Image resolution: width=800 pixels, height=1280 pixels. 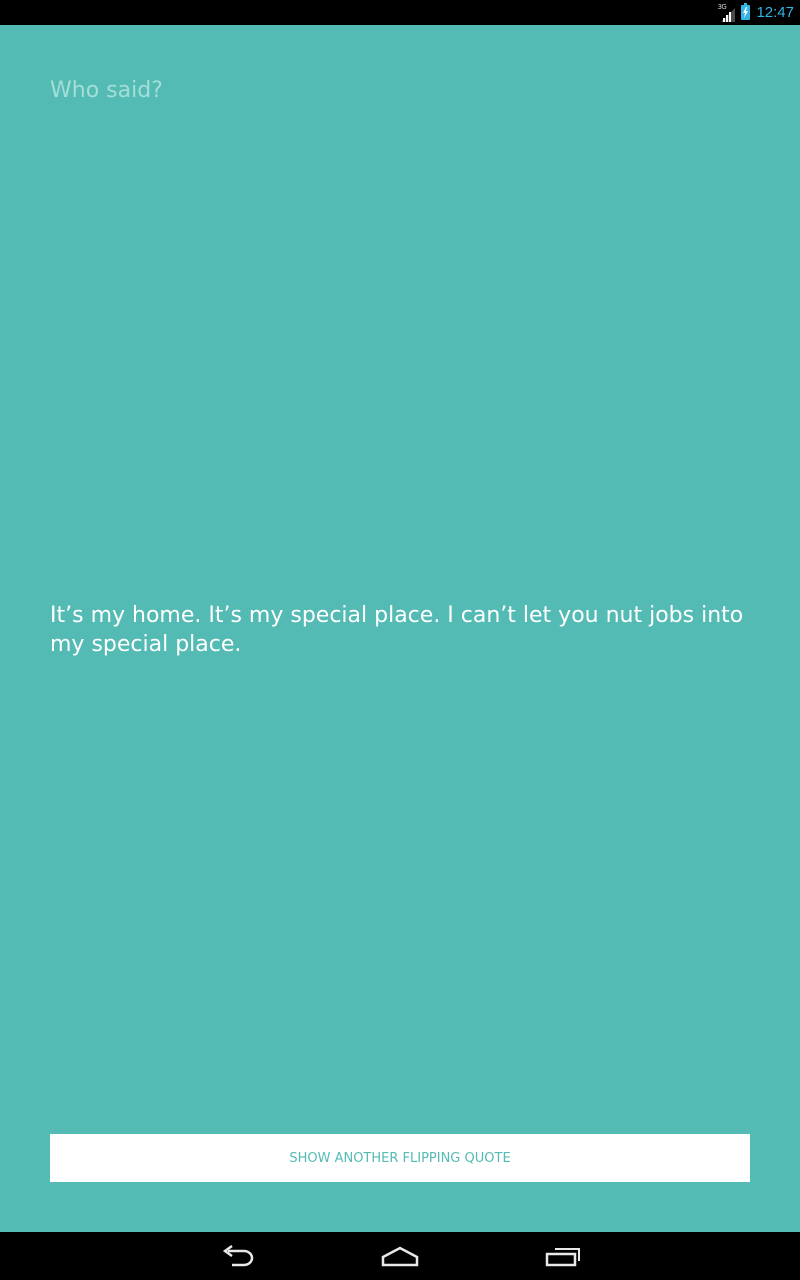 What do you see at coordinates (726, 12) in the screenshot?
I see `signal-icon: 3G` at bounding box center [726, 12].